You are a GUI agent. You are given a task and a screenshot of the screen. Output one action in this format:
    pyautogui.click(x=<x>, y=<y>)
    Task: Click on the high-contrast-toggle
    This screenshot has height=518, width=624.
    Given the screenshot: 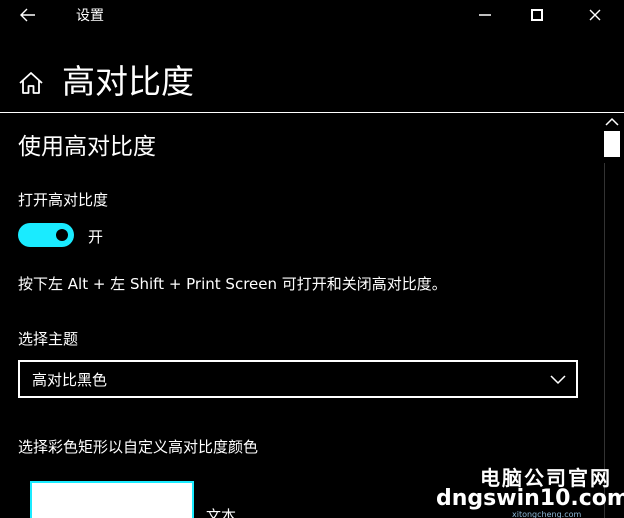 What is the action you would take?
    pyautogui.click(x=46, y=235)
    